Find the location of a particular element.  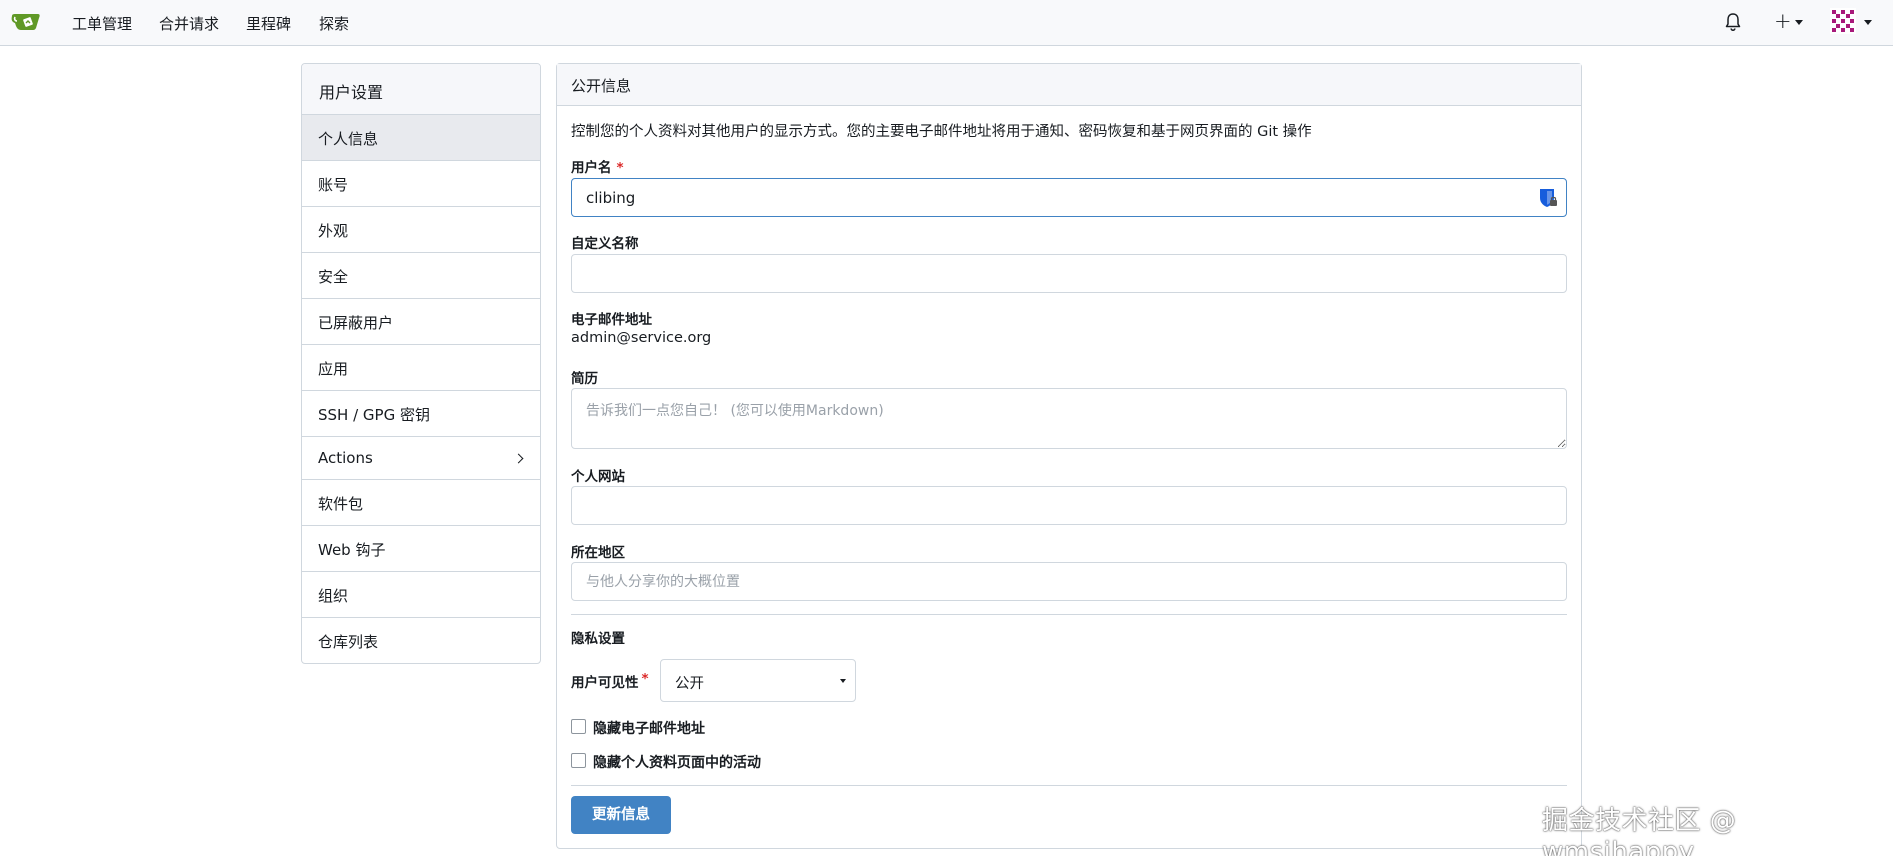

visibility-label-text: 用户可见性 is located at coordinates (605, 683).